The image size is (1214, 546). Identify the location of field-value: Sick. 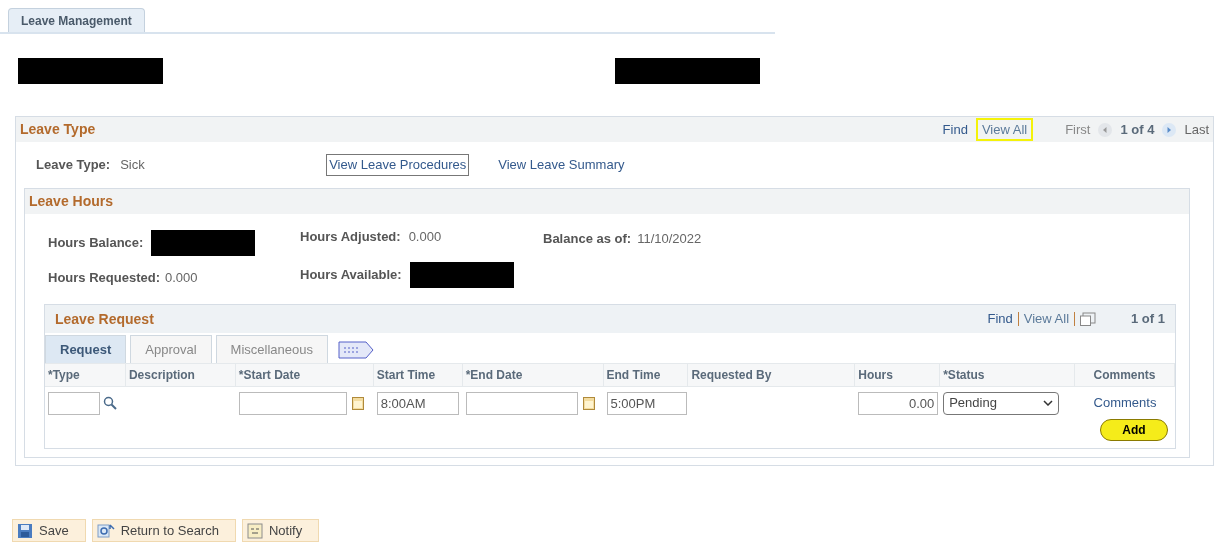
(133, 165).